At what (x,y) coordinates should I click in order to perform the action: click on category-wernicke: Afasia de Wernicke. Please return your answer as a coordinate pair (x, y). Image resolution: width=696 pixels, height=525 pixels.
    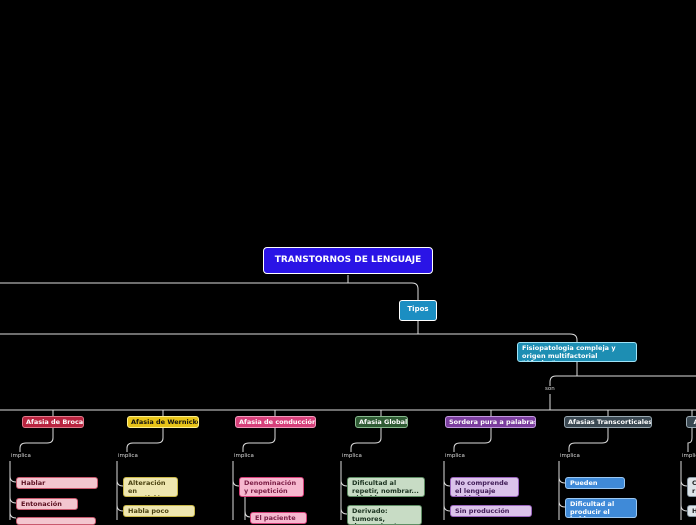
    Looking at the image, I should click on (163, 422).